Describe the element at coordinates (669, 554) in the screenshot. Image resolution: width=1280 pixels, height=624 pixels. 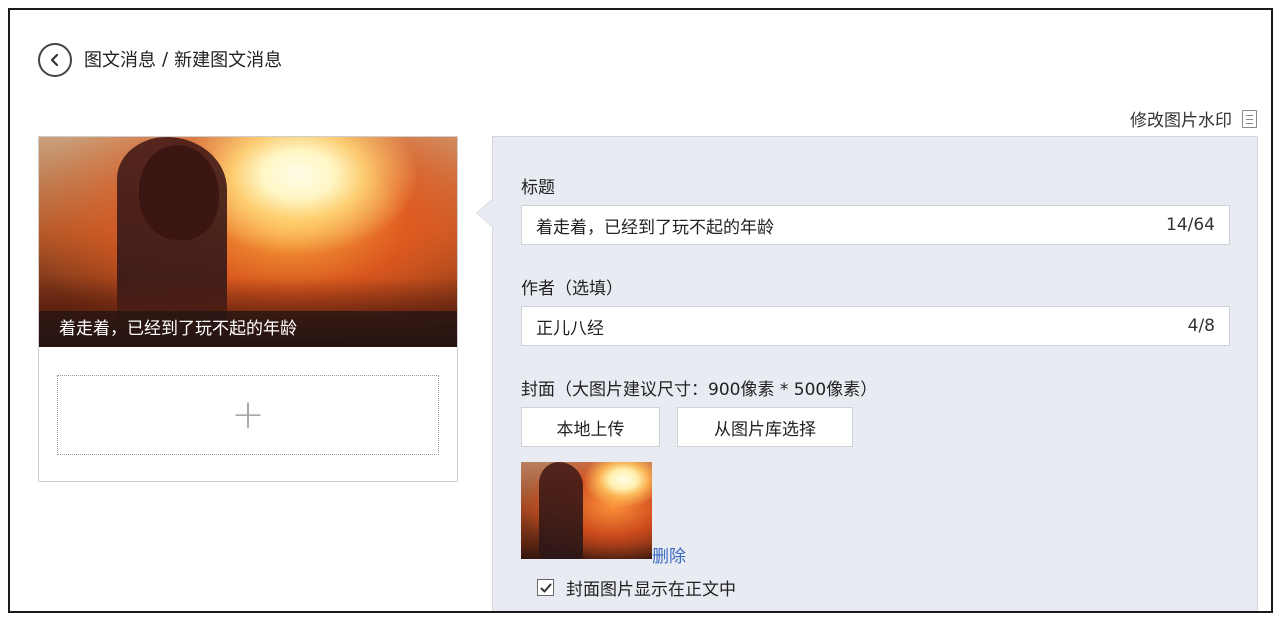
I see `delete-cover-link: 删除` at that location.